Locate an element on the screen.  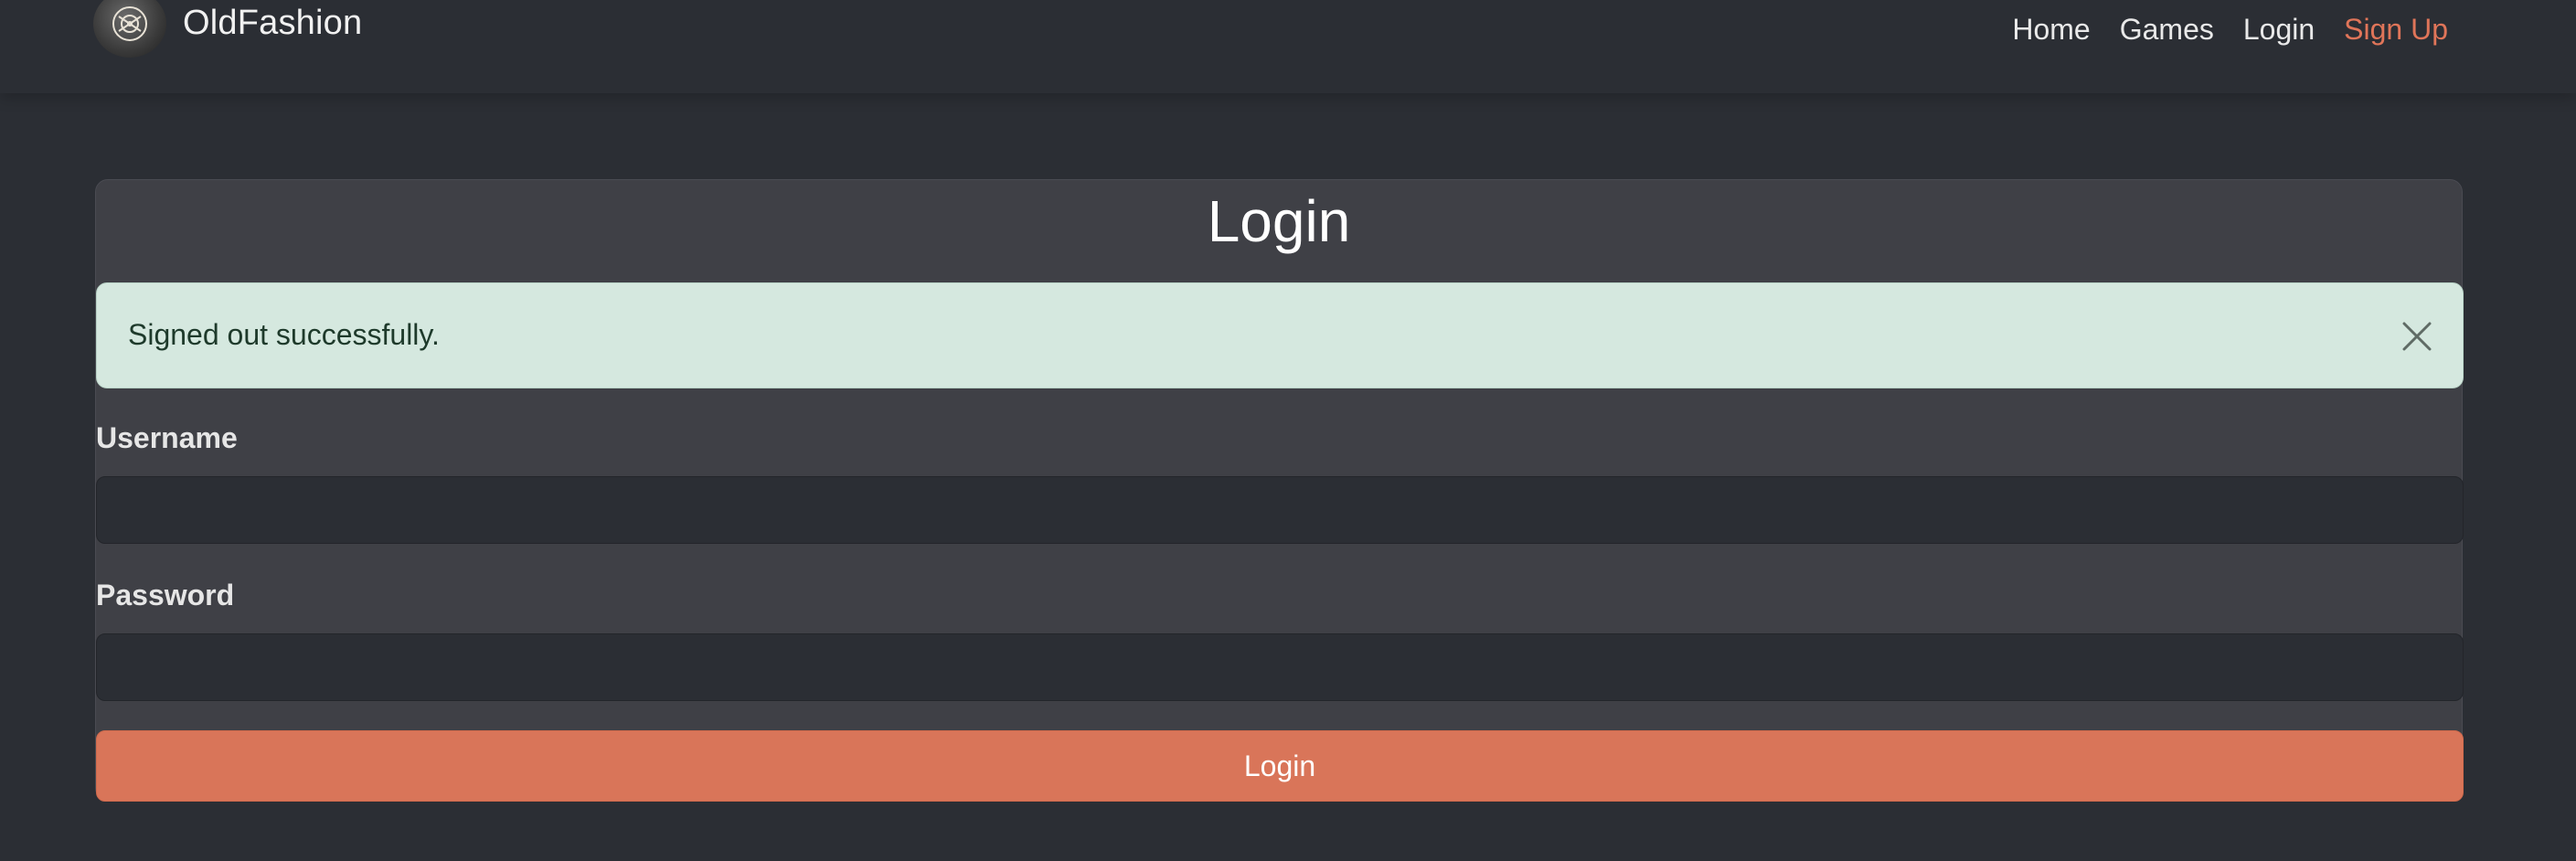
navbar: OldFashion Home Games Login Sign Up is located at coordinates (1288, 46).